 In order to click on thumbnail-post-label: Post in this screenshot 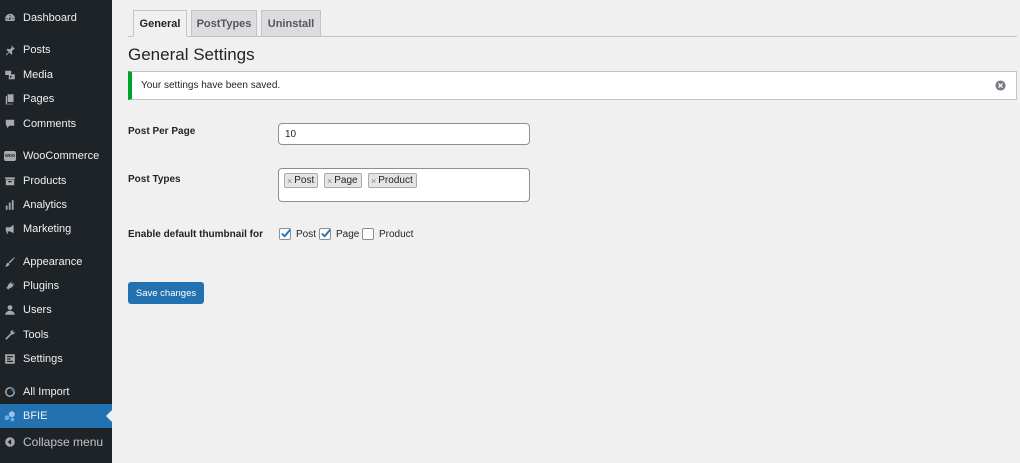, I will do `click(306, 234)`.